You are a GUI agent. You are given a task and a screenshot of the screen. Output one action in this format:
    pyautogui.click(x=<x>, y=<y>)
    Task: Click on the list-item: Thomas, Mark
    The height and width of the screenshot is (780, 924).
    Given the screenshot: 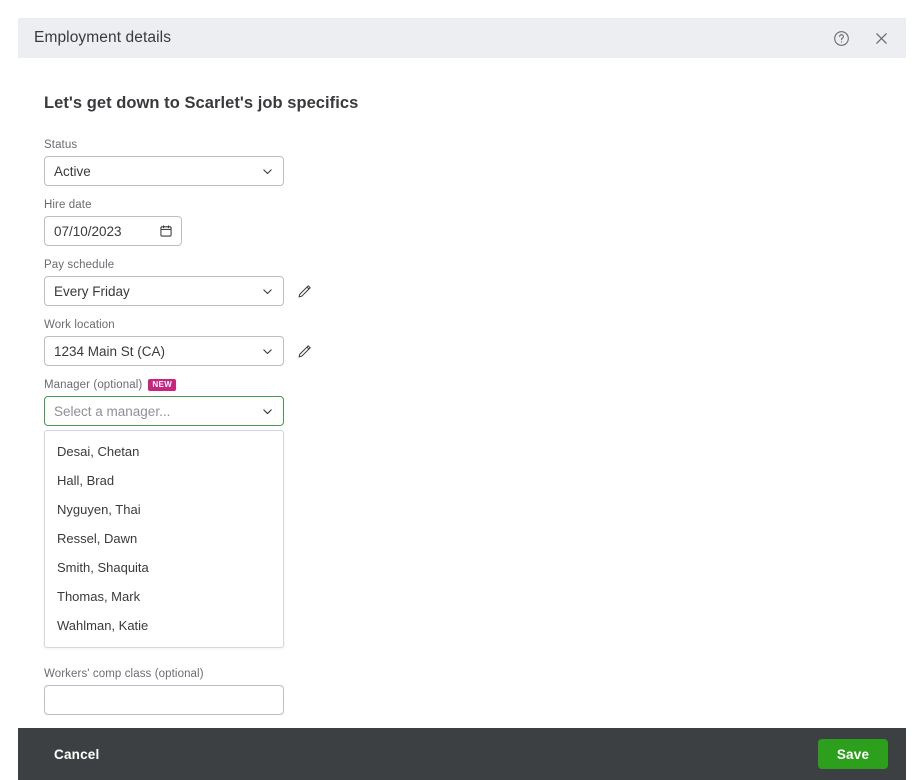 What is the action you would take?
    pyautogui.click(x=164, y=596)
    